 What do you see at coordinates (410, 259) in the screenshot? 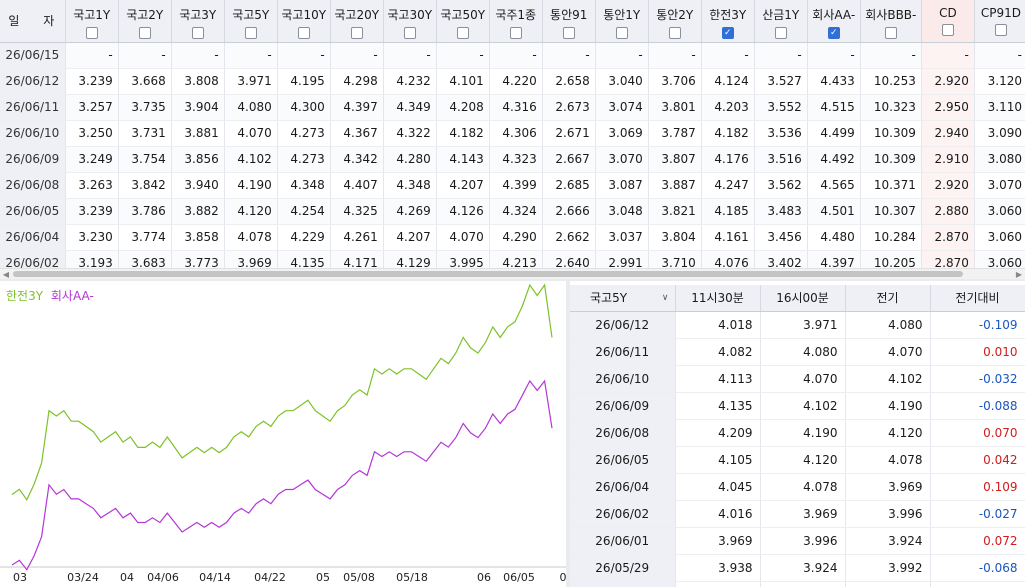
I see `rate-cell: 4.129` at bounding box center [410, 259].